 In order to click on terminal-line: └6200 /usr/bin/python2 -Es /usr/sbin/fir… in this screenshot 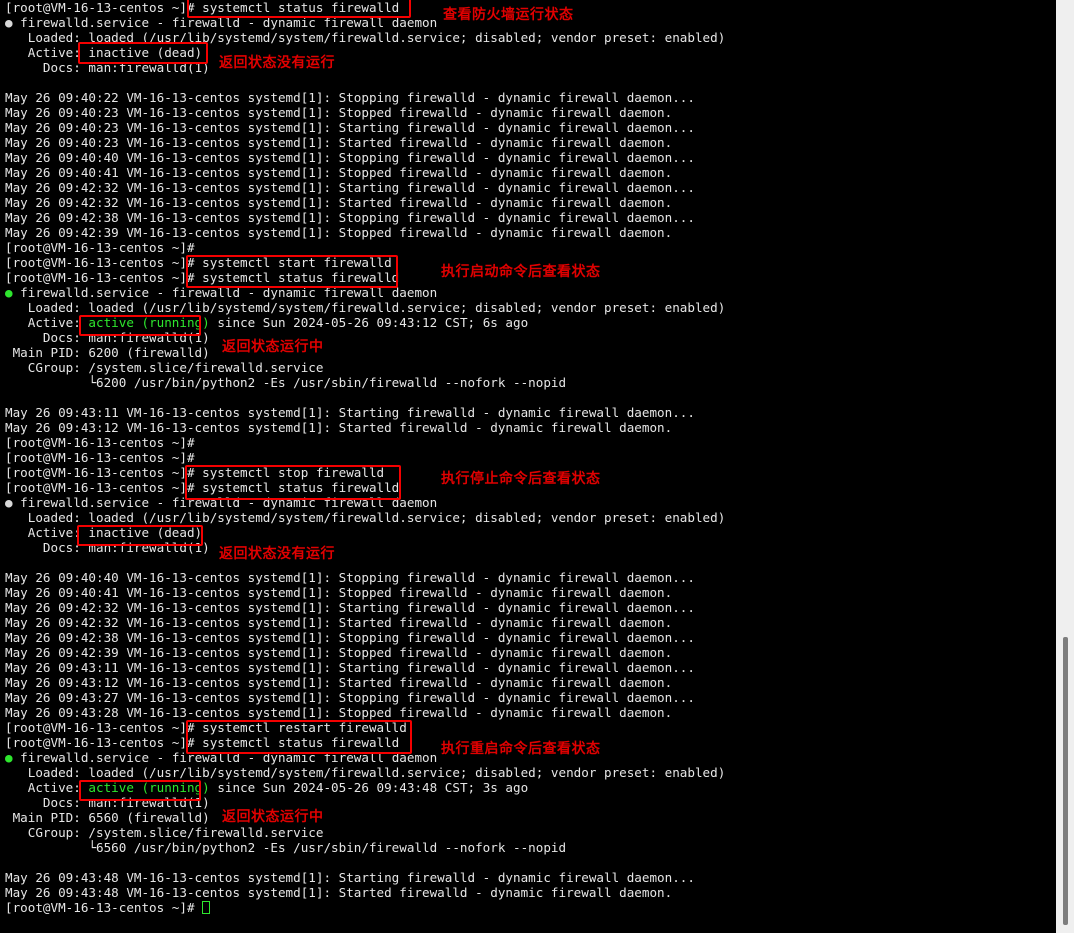, I will do `click(286, 382)`.